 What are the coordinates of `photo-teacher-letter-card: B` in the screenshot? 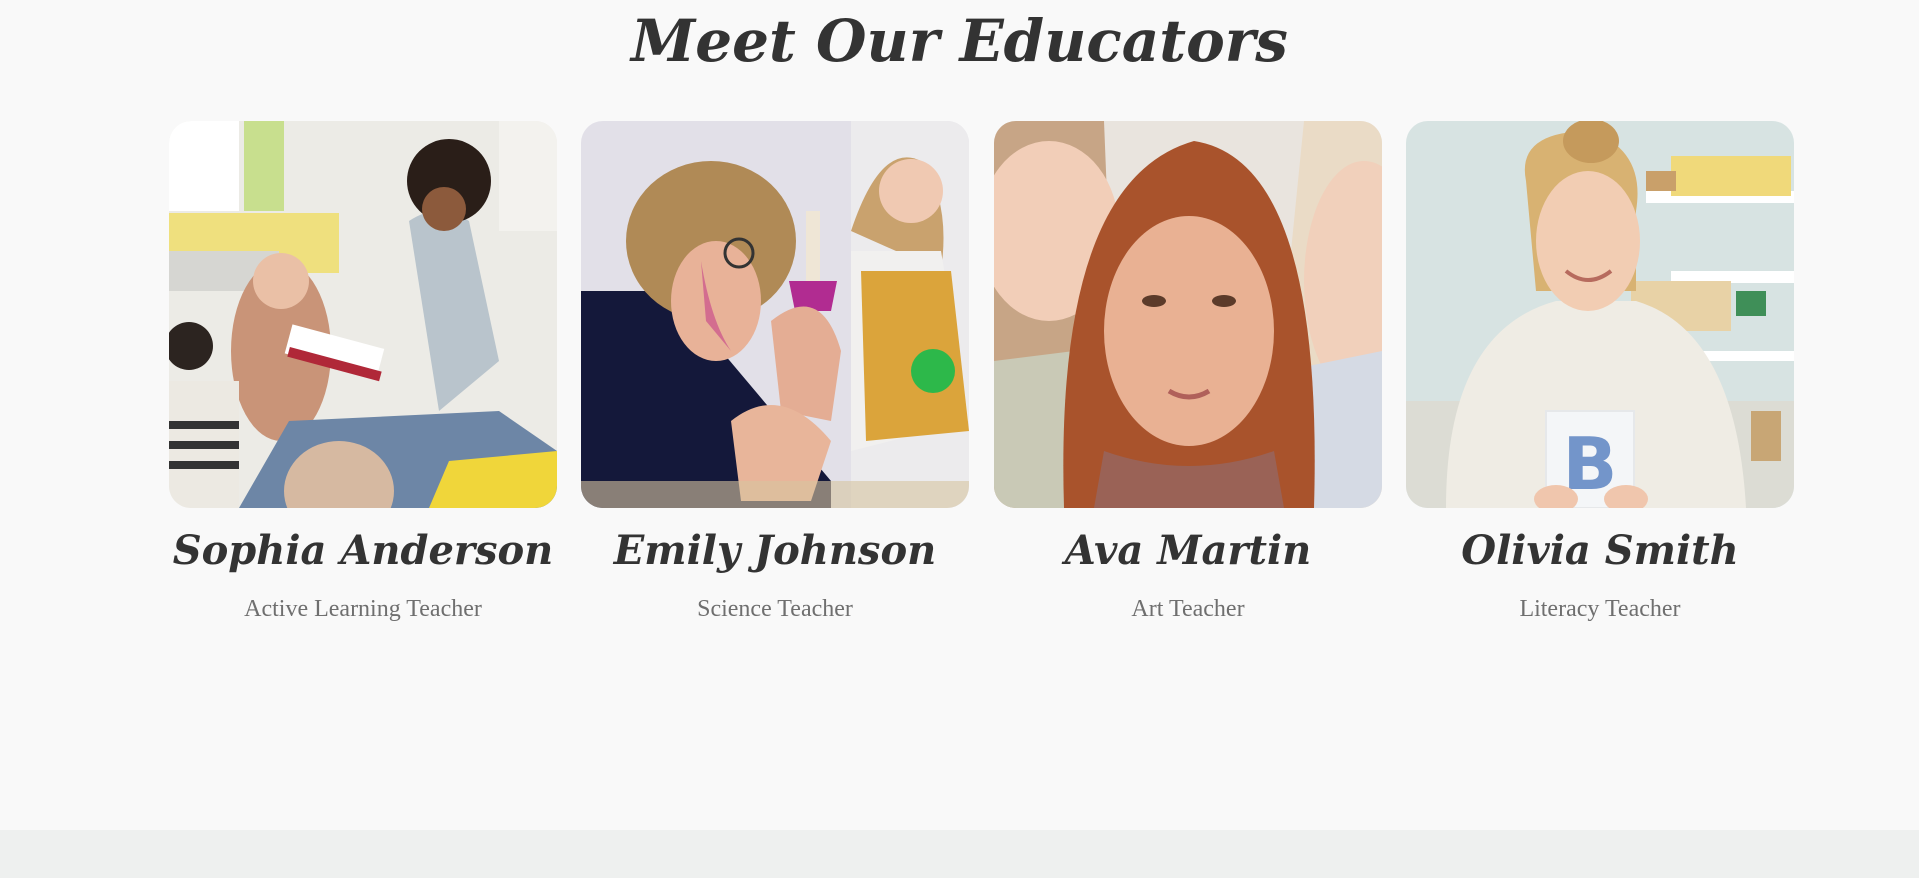 It's located at (1600, 314).